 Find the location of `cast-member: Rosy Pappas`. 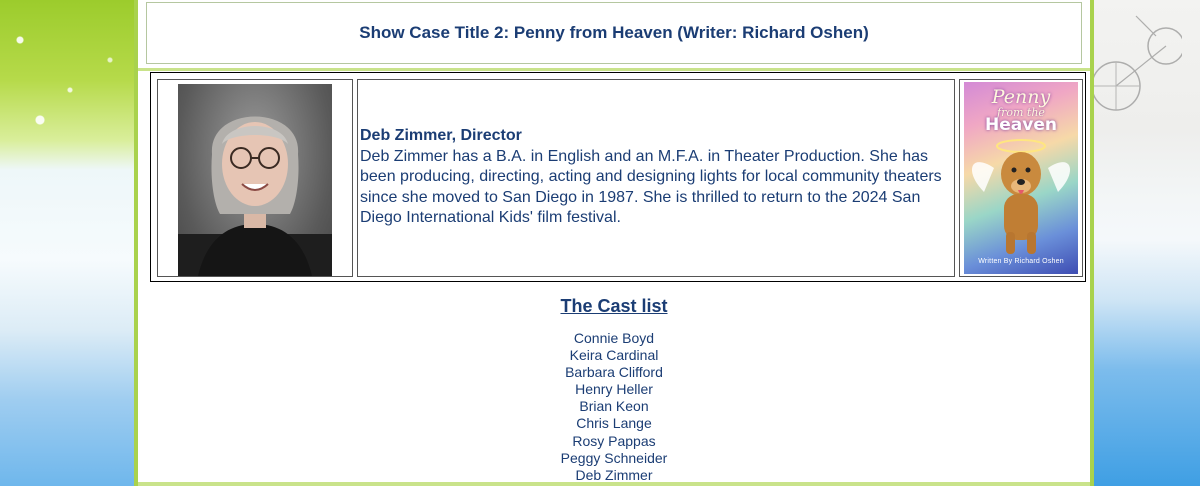

cast-member: Rosy Pappas is located at coordinates (614, 440).